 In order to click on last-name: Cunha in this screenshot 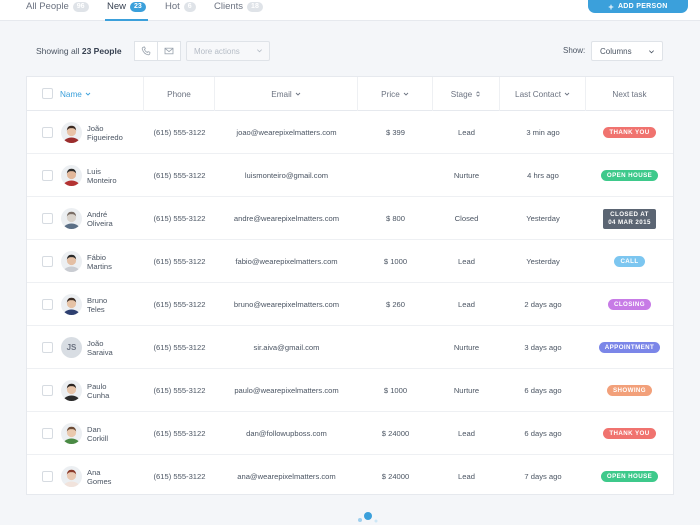, I will do `click(98, 395)`.